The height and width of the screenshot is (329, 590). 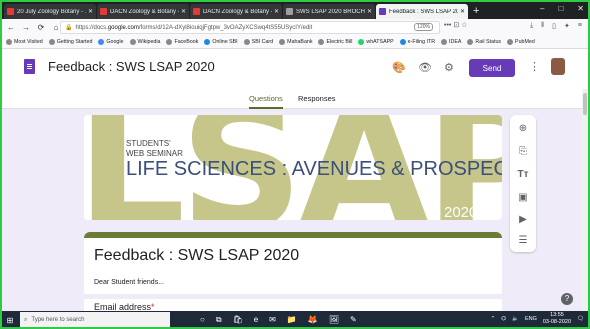 I want to click on scrollbar-thumb, so click(x=585, y=104).